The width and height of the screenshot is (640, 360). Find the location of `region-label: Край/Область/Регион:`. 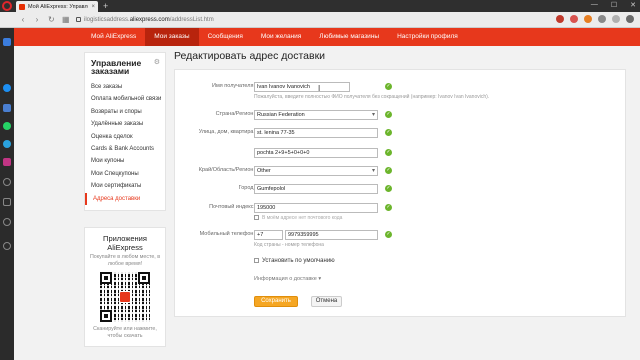

region-label: Край/Область/Регион: is located at coordinates (226, 170).